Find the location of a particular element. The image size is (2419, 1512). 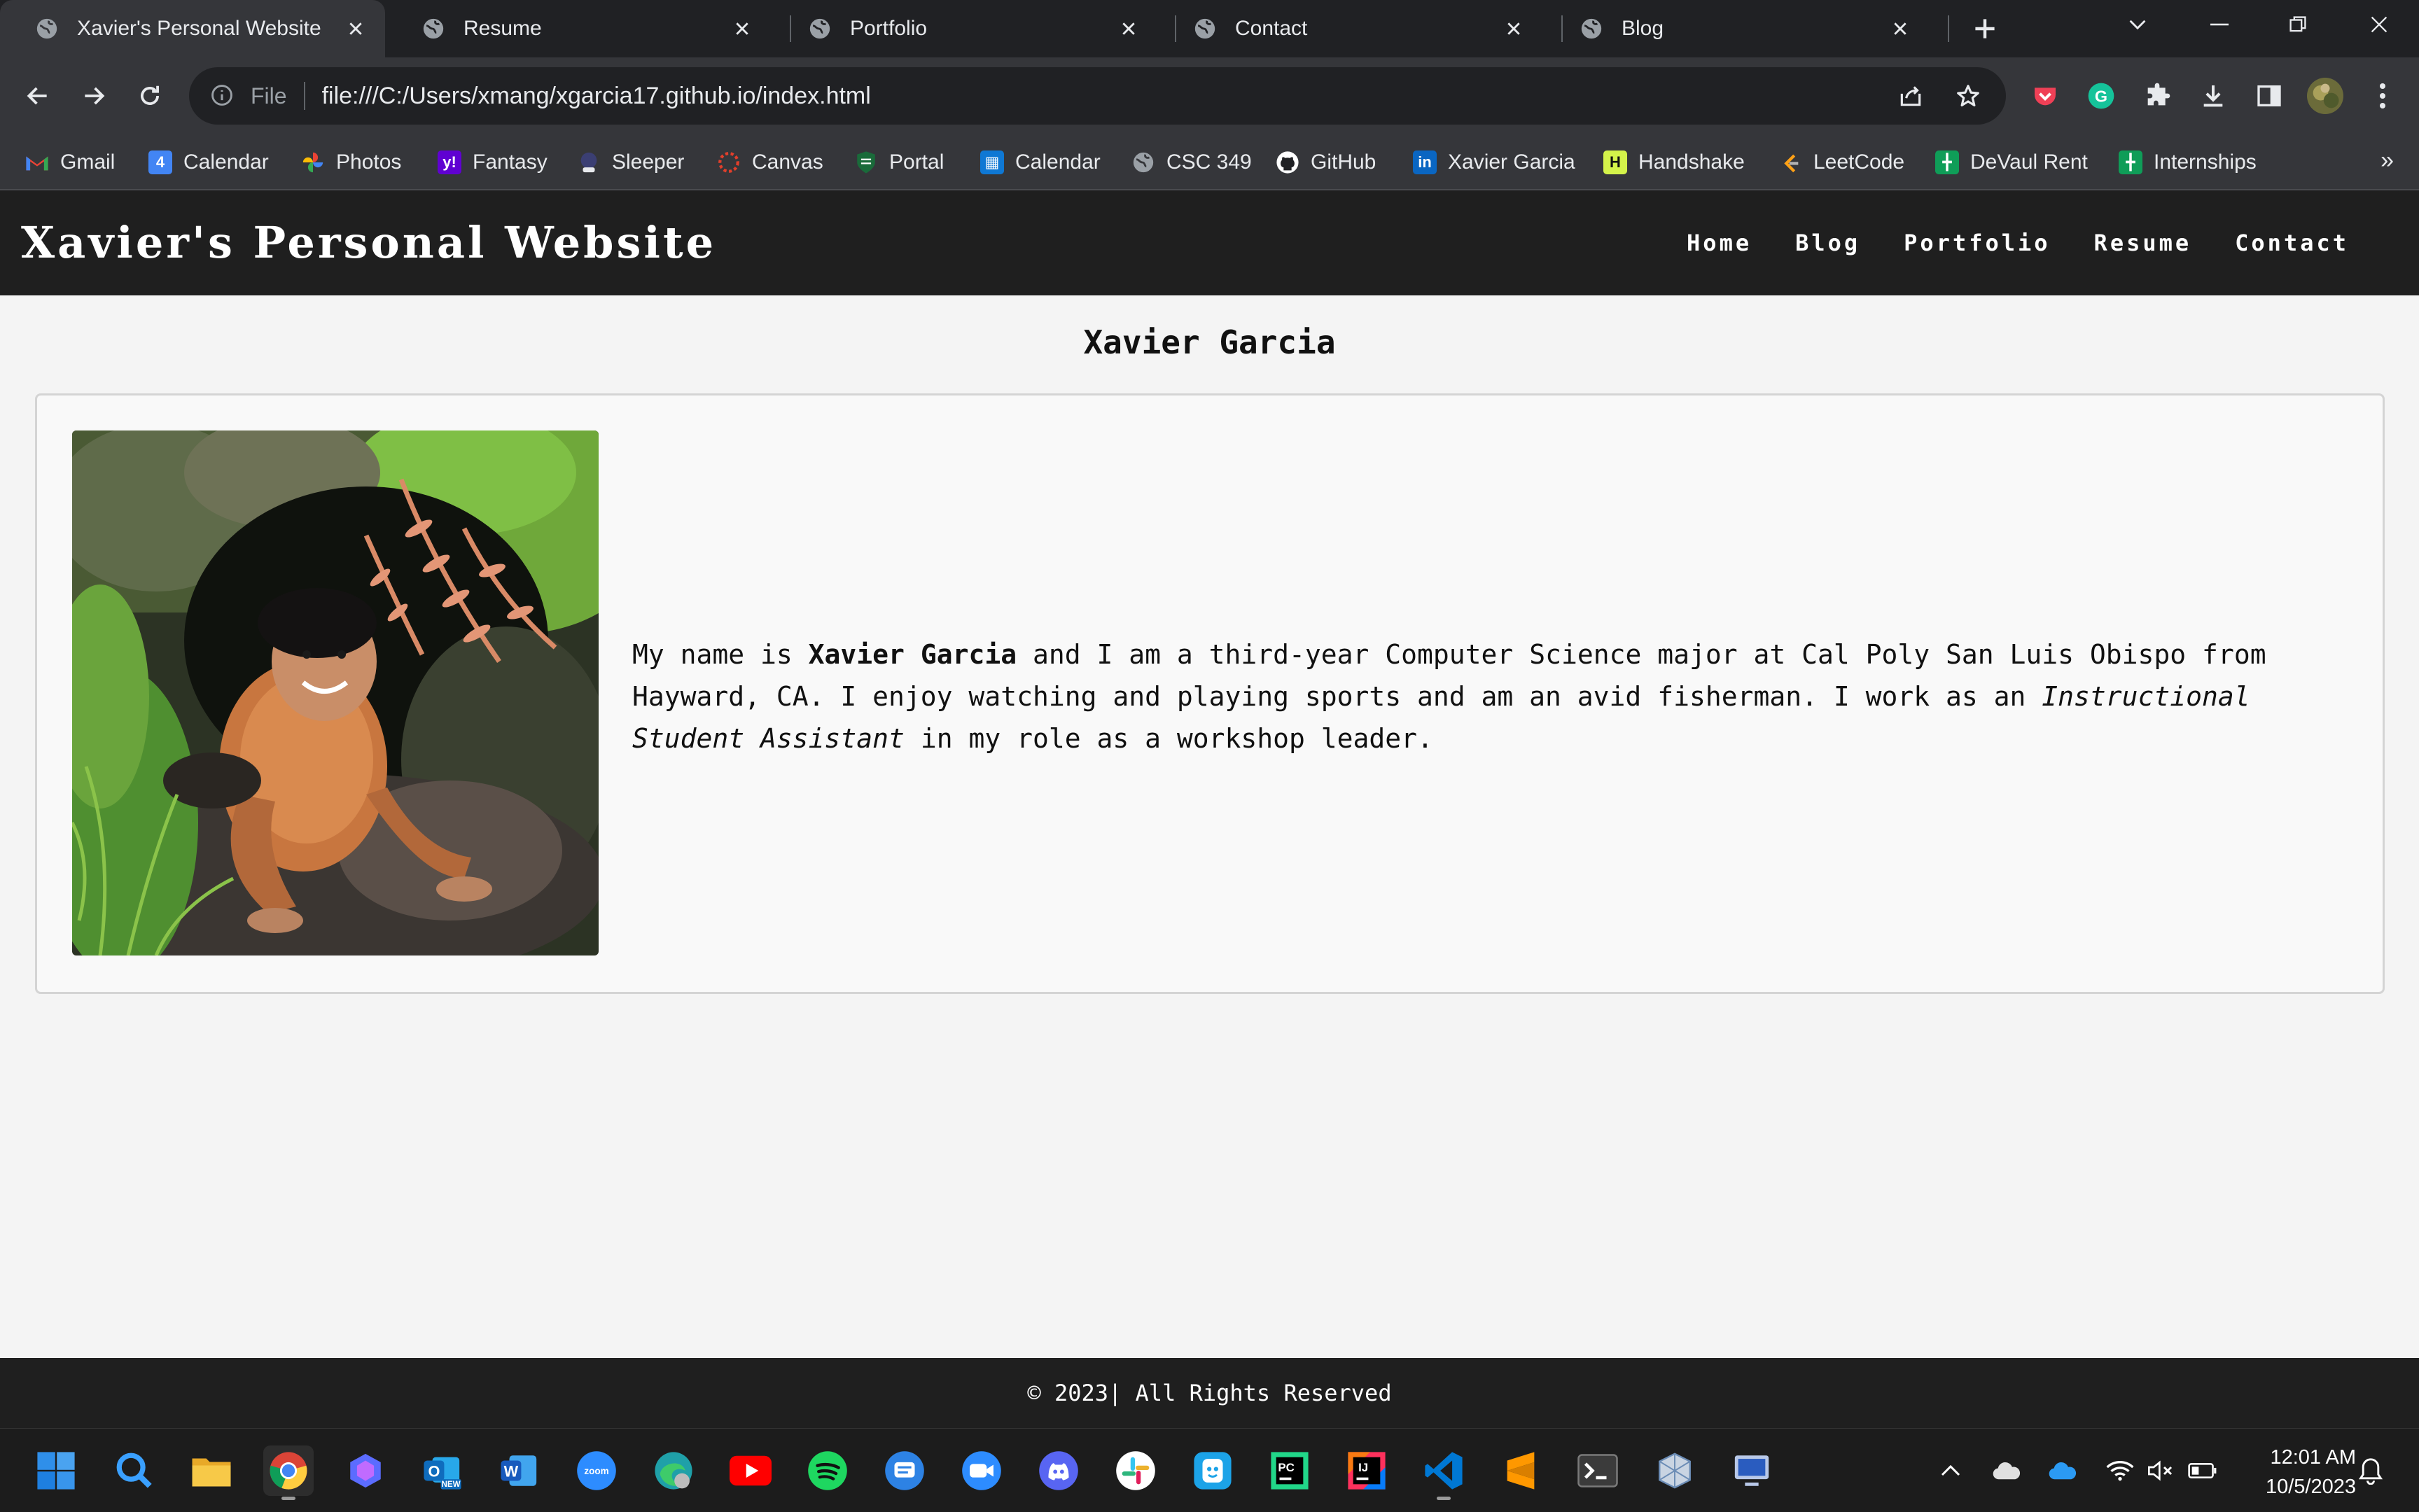

outlook-icon: O NEW is located at coordinates (442, 1471).